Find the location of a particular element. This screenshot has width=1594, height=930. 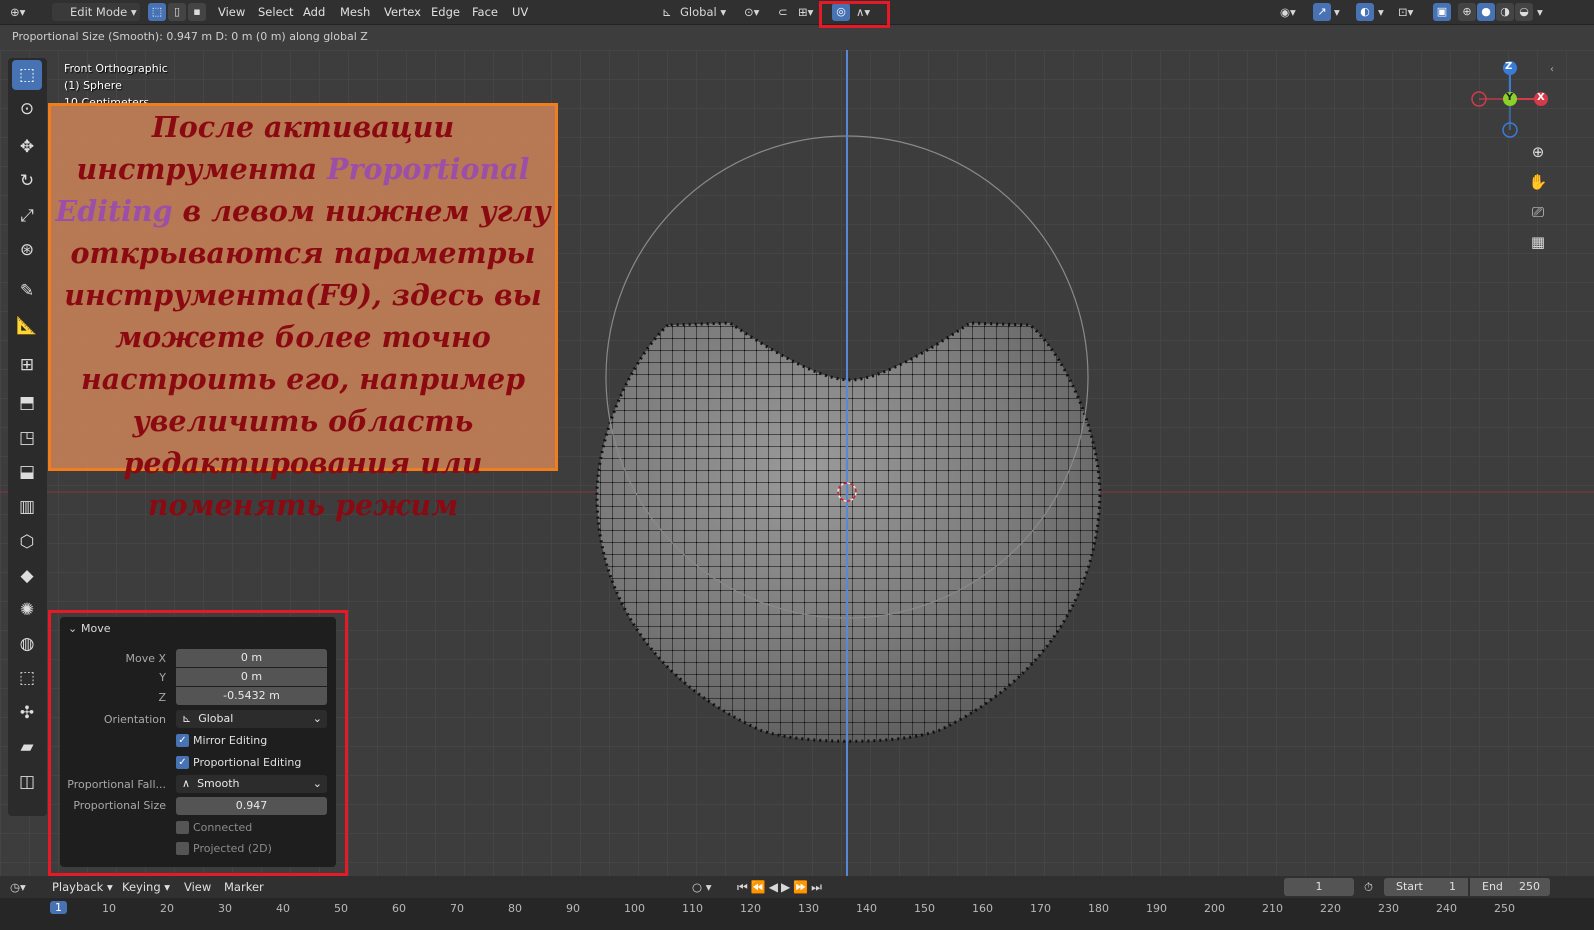

falloff-value: Smooth is located at coordinates (218, 783).